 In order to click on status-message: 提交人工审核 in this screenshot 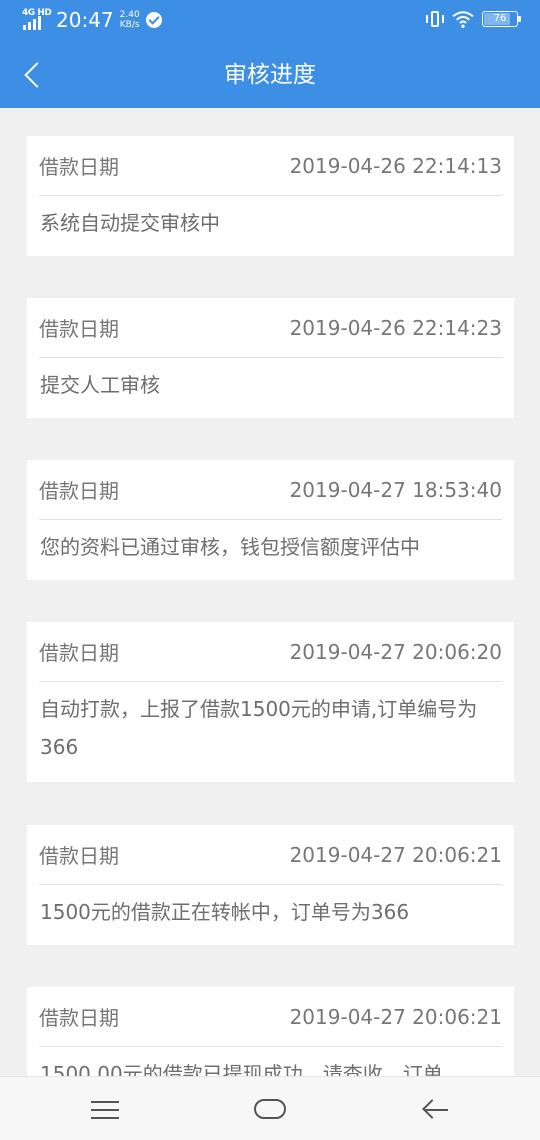, I will do `click(100, 385)`.